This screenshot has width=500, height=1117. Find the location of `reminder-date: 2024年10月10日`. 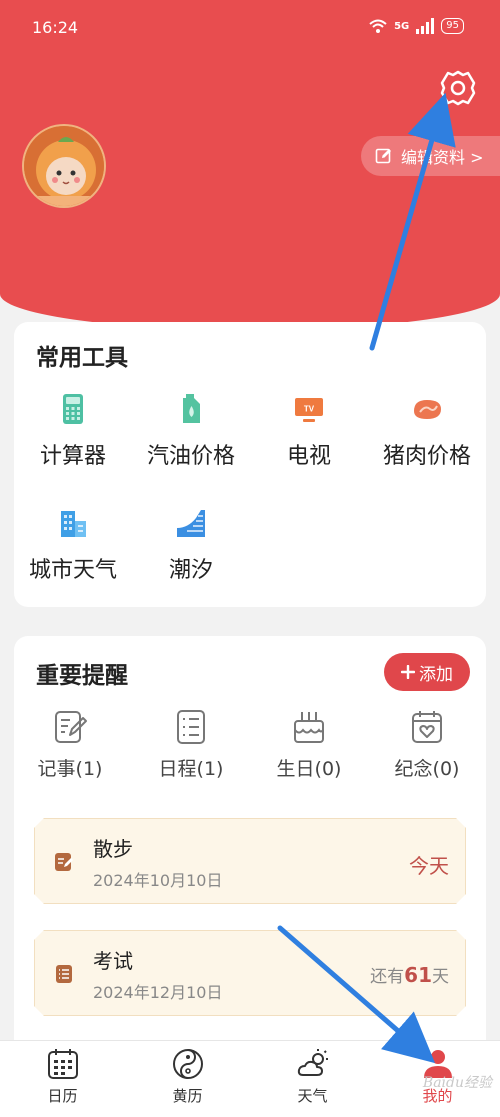

reminder-date: 2024年10月10日 is located at coordinates (158, 880).